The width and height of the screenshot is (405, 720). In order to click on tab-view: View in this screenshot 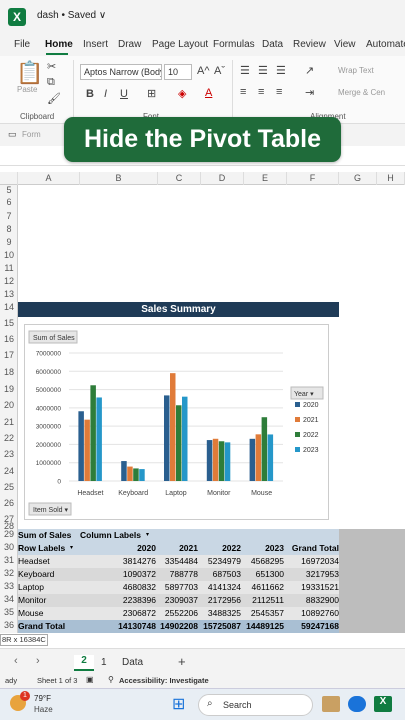, I will do `click(345, 44)`.